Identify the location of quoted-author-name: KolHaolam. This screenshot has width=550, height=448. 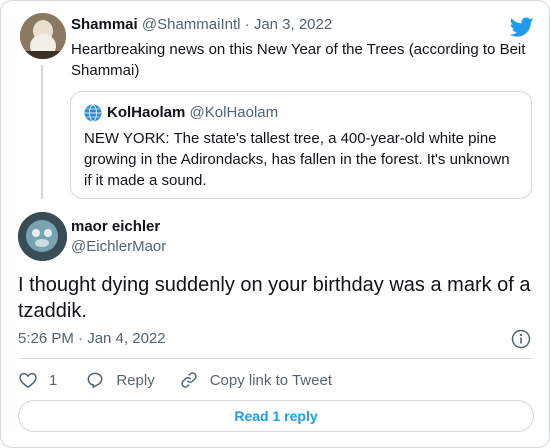
(146, 112).